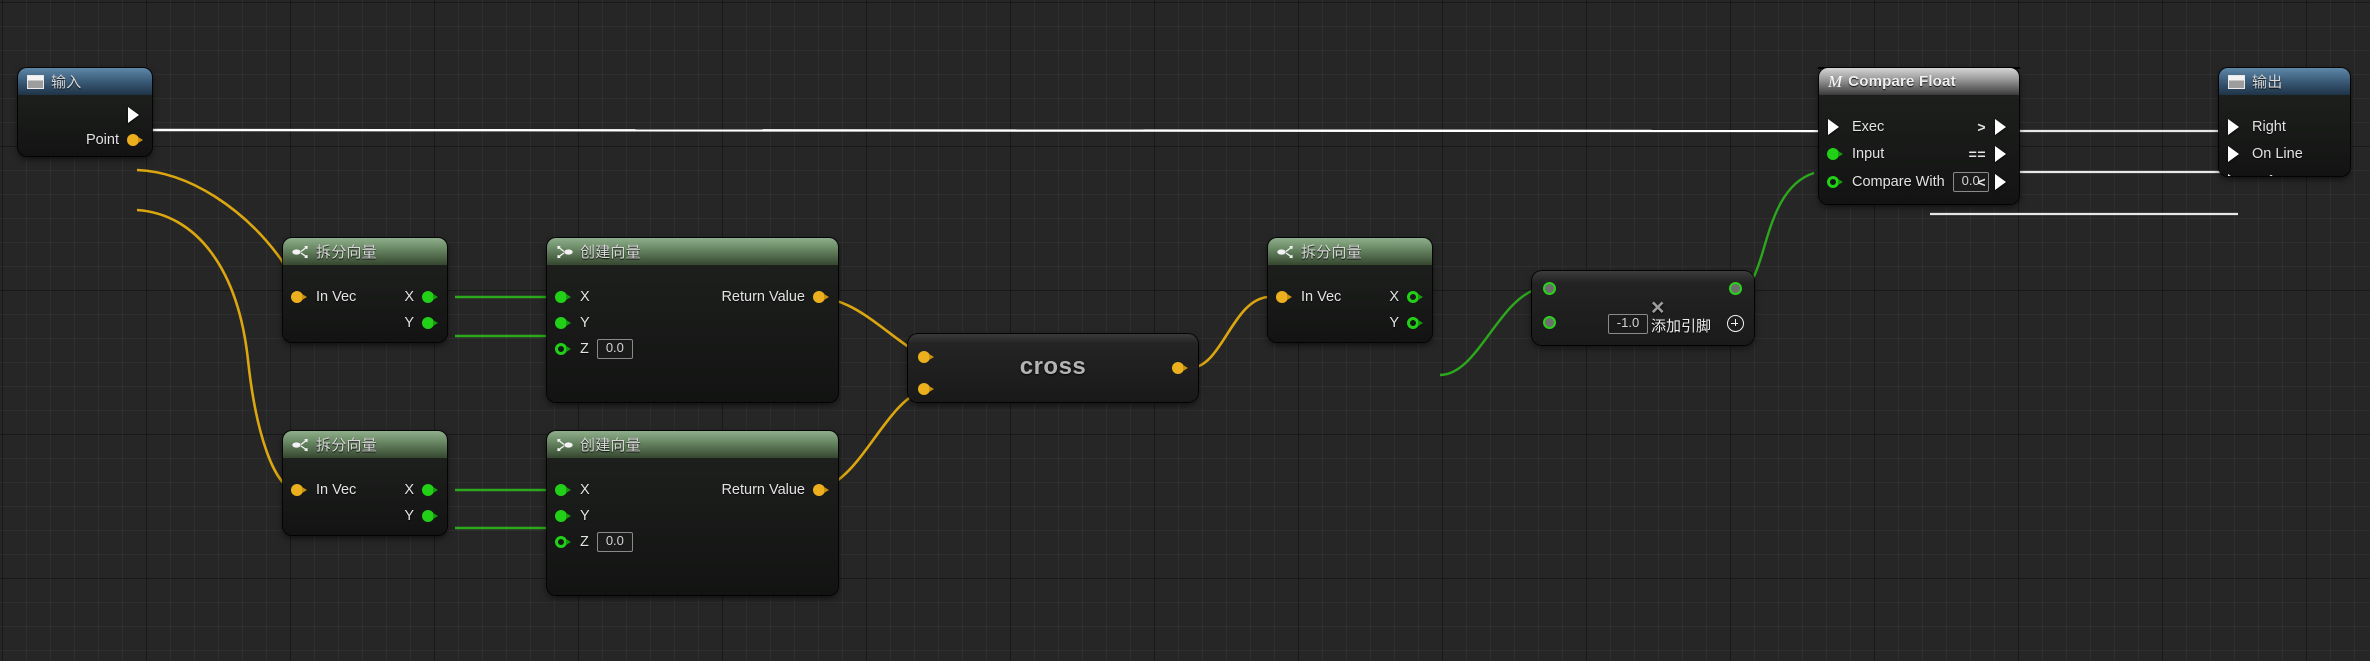 This screenshot has height=661, width=2370. Describe the element at coordinates (2235, 174) in the screenshot. I see `left-exec-pin` at that location.